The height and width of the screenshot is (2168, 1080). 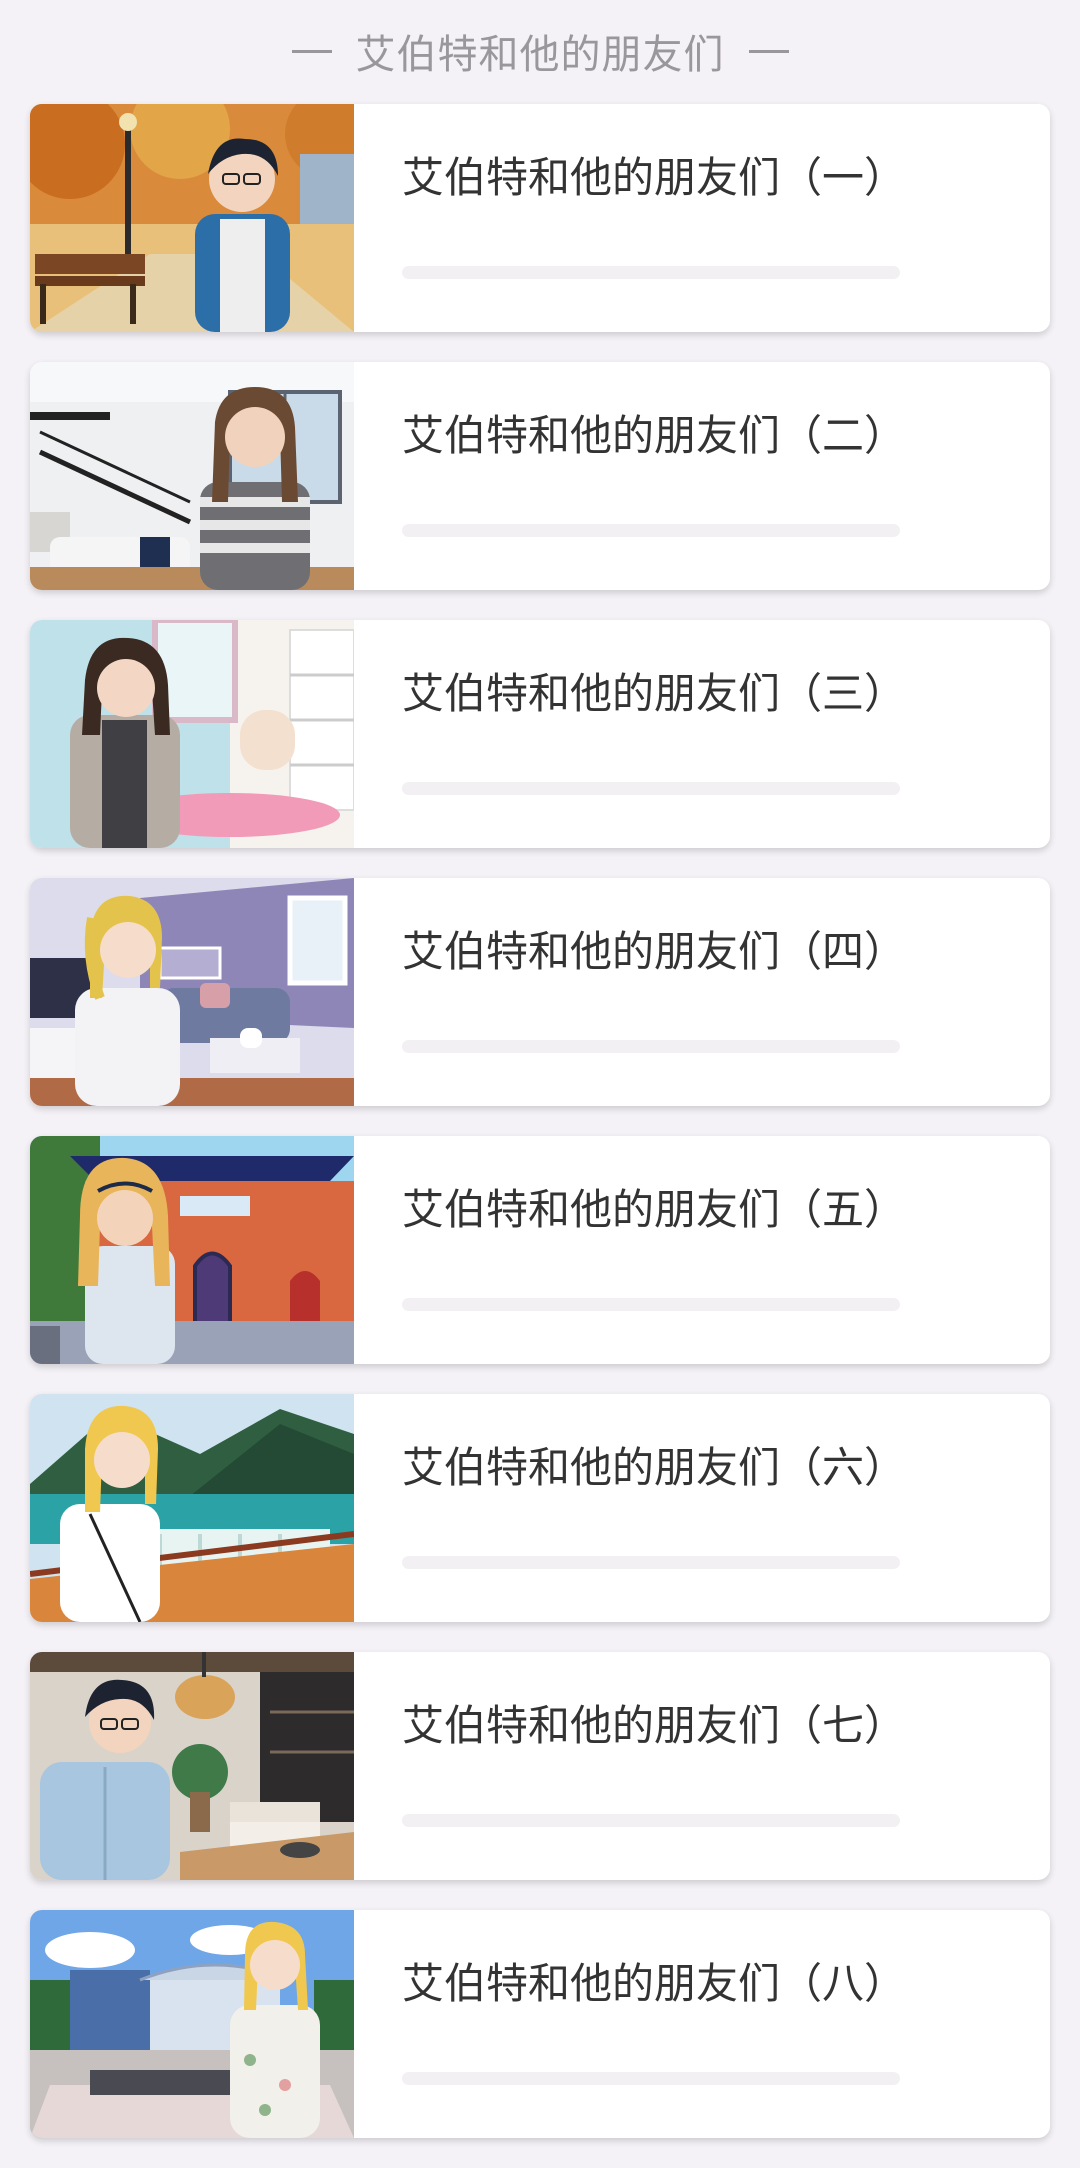 What do you see at coordinates (654, 1983) in the screenshot?
I see `episode-title: 艾伯特和他的朋友们（八）` at bounding box center [654, 1983].